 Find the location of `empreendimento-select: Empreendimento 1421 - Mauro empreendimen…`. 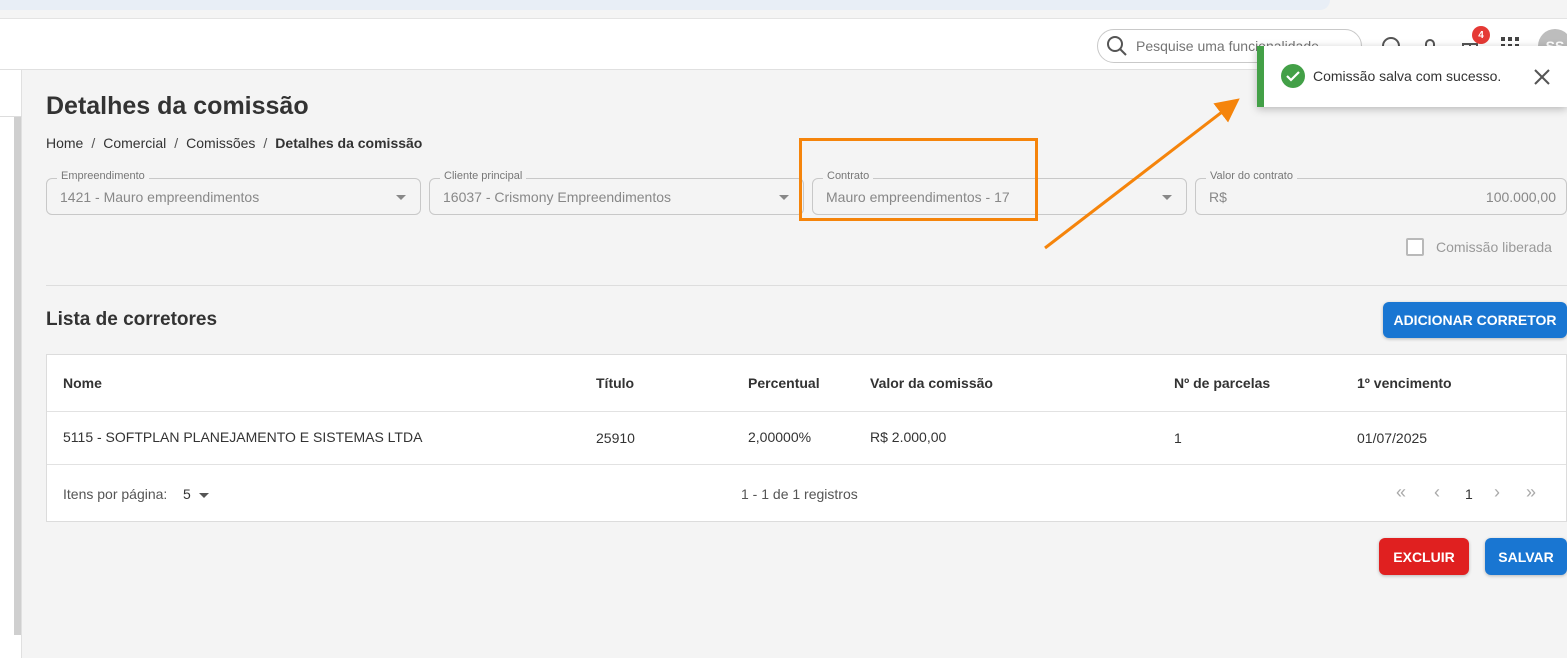

empreendimento-select: Empreendimento 1421 - Mauro empreendimen… is located at coordinates (233, 192).